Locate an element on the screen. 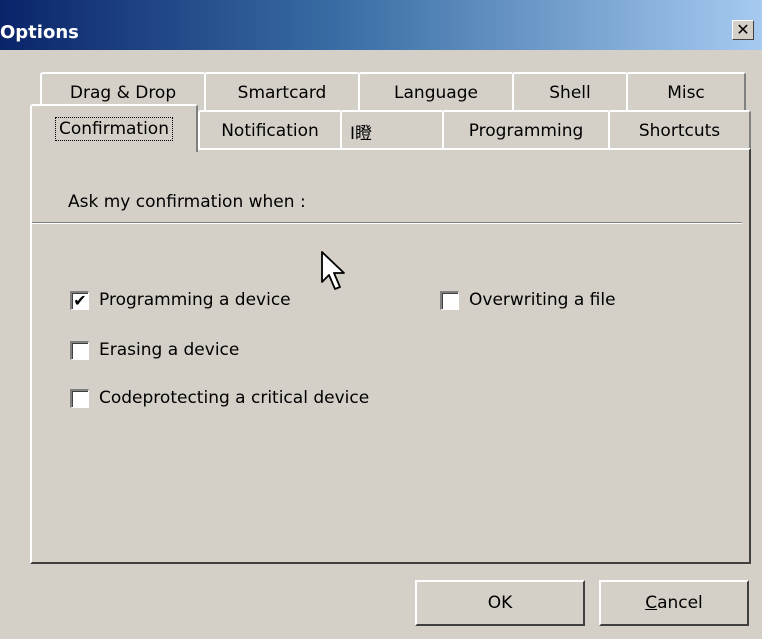 The height and width of the screenshot is (639, 762). close-button: ✕ is located at coordinates (743, 30).